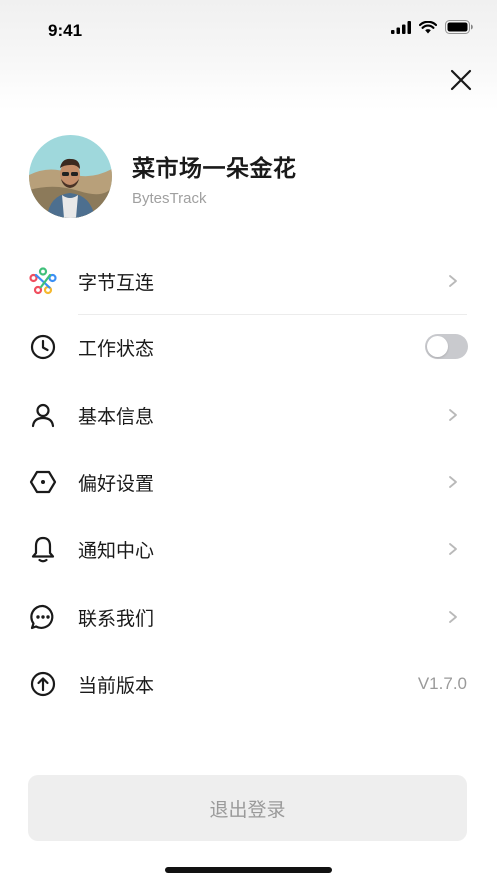 The width and height of the screenshot is (497, 883). Describe the element at coordinates (116, 618) in the screenshot. I see `menu-label: 联系我们` at that location.